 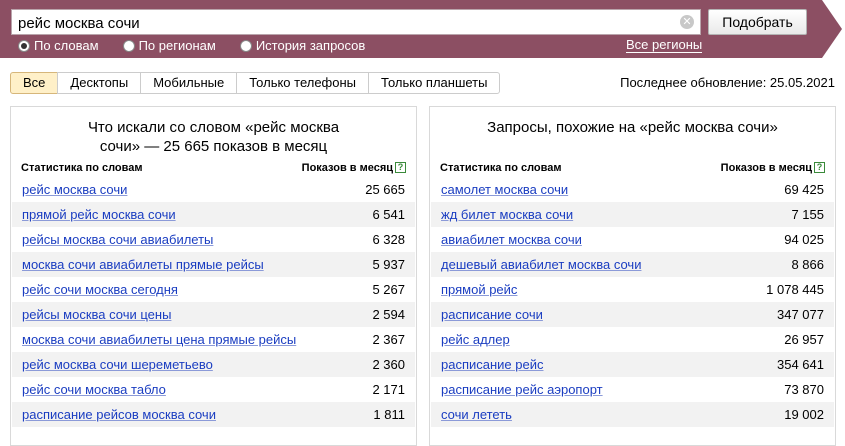 I want to click on table-row: москва сочи авиабилеты прямые рейсы 5 937, so click(x=213, y=264).